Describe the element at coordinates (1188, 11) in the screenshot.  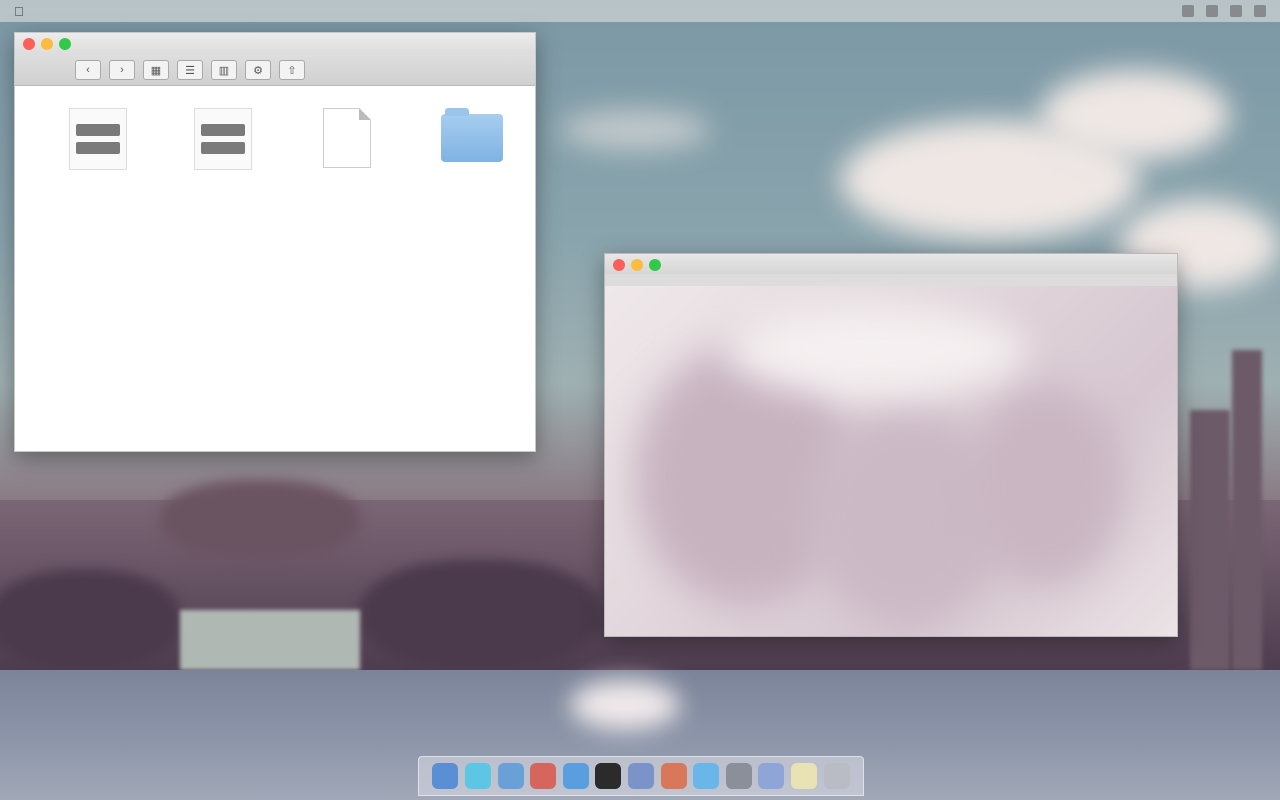
I see `wifi-icon` at that location.